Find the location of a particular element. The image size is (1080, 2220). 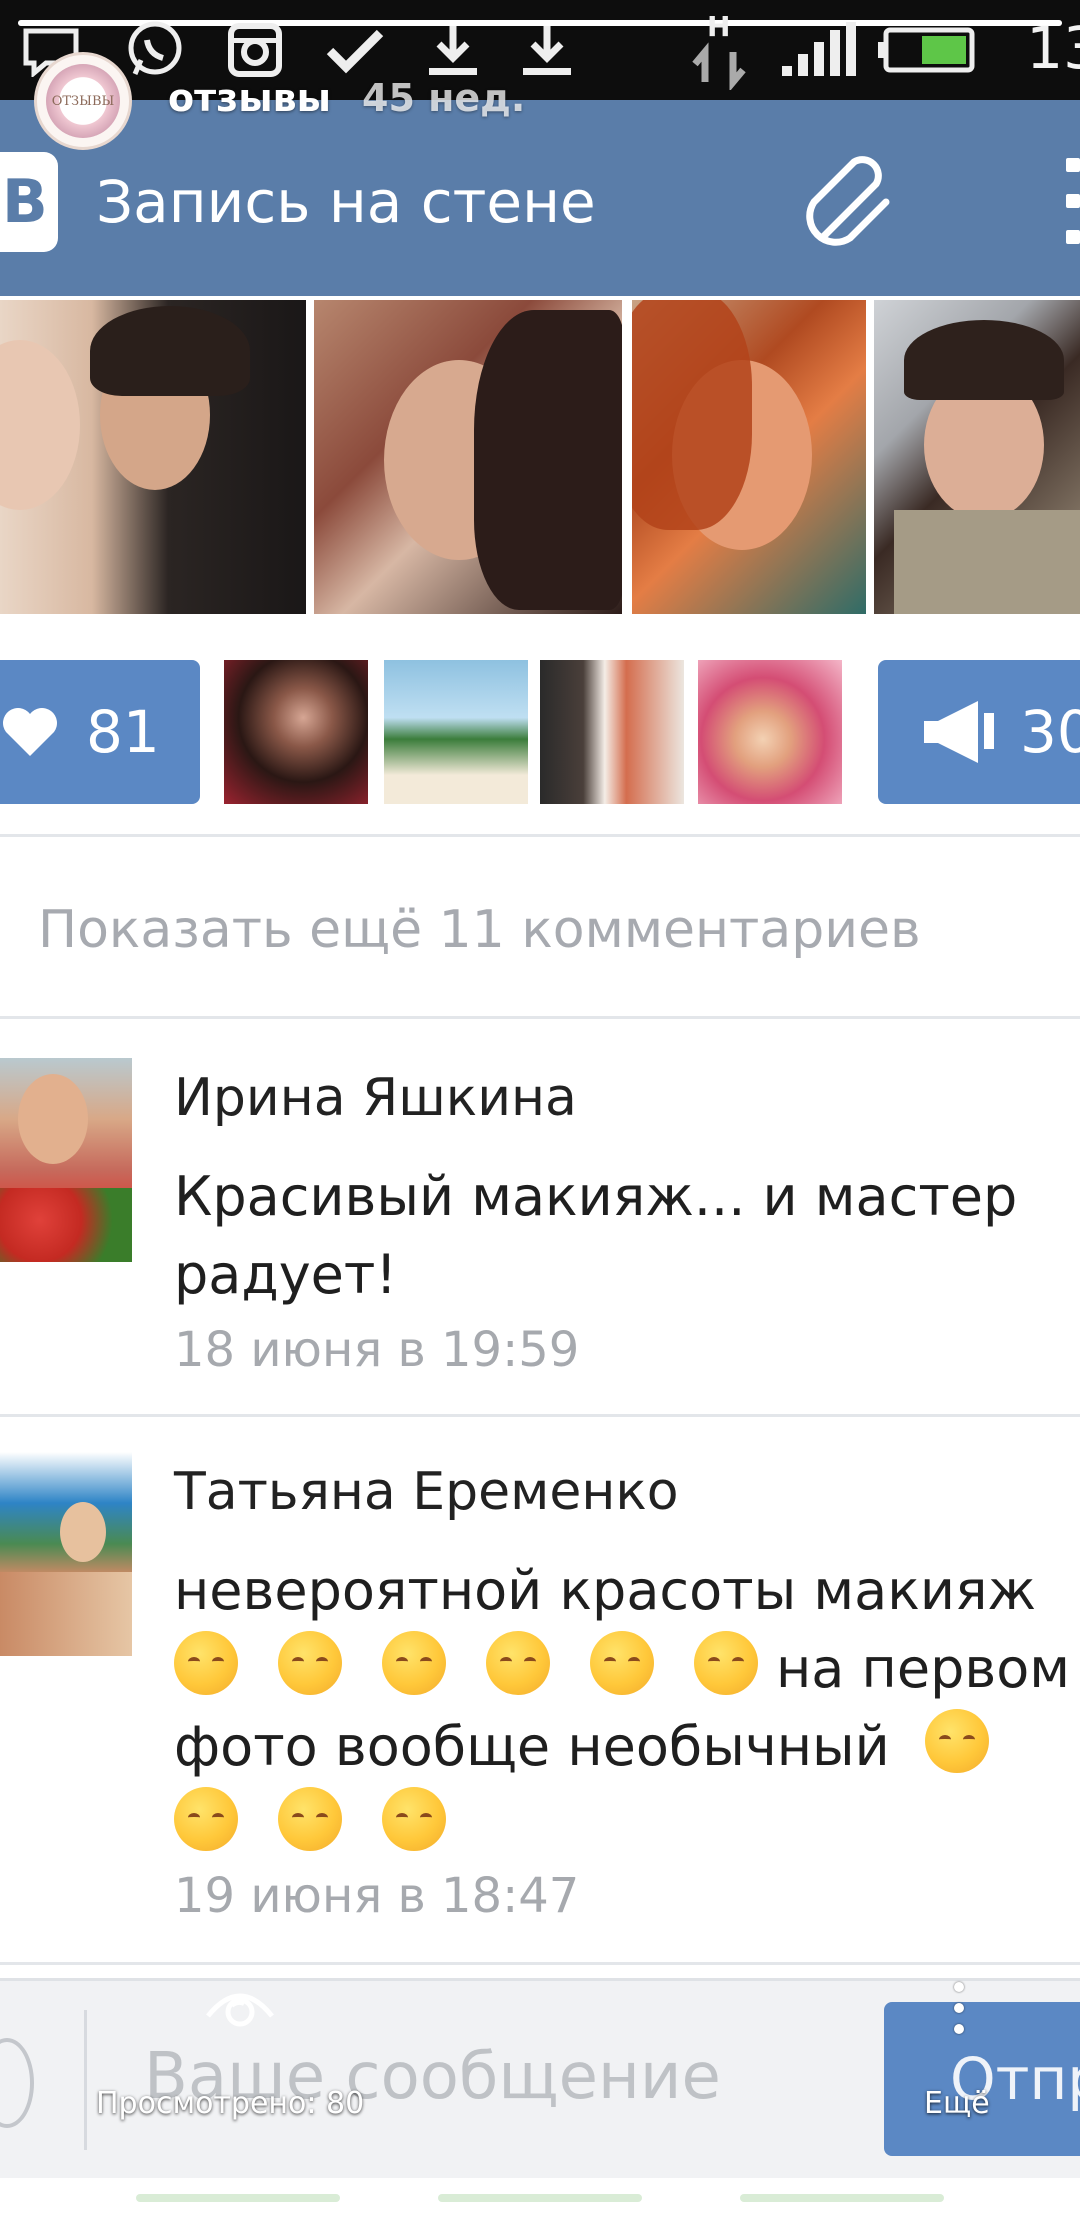

share-button: 30 is located at coordinates (979, 732).